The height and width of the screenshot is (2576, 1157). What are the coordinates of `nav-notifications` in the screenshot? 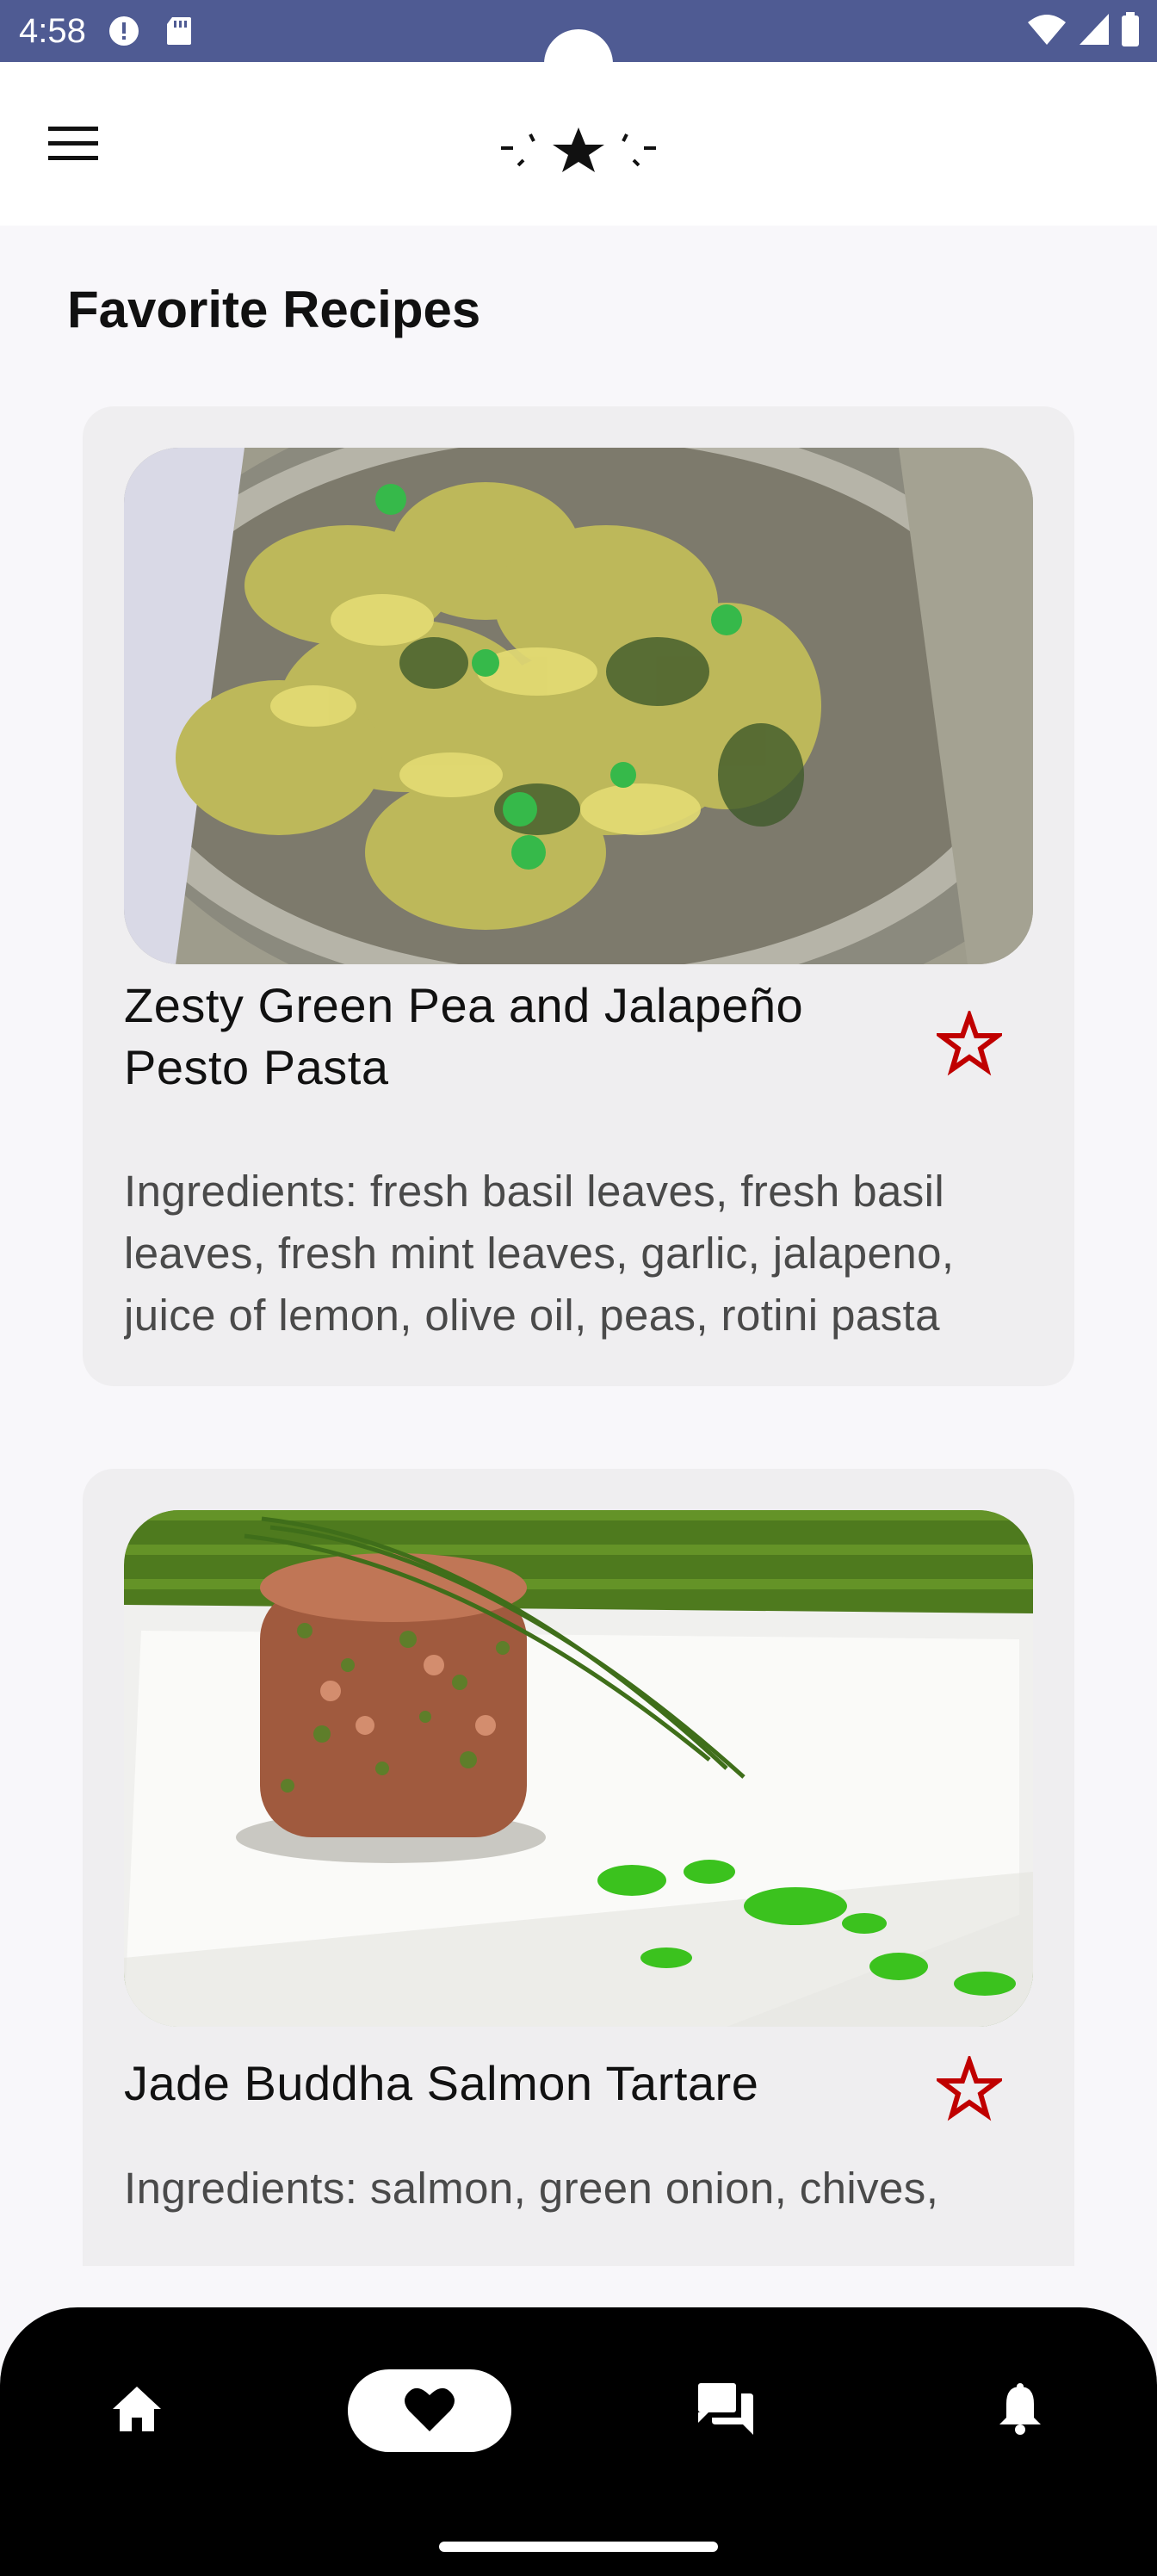 It's located at (1020, 2410).